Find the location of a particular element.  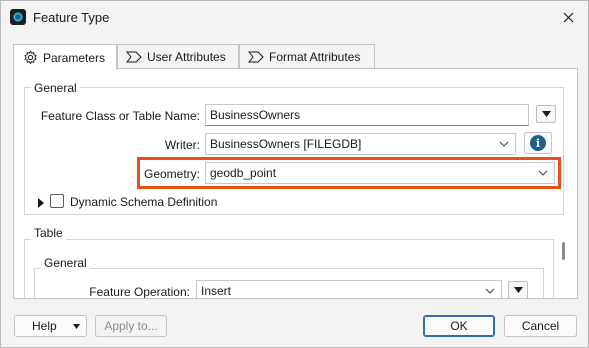

table-group-label: Table is located at coordinates (48, 233).